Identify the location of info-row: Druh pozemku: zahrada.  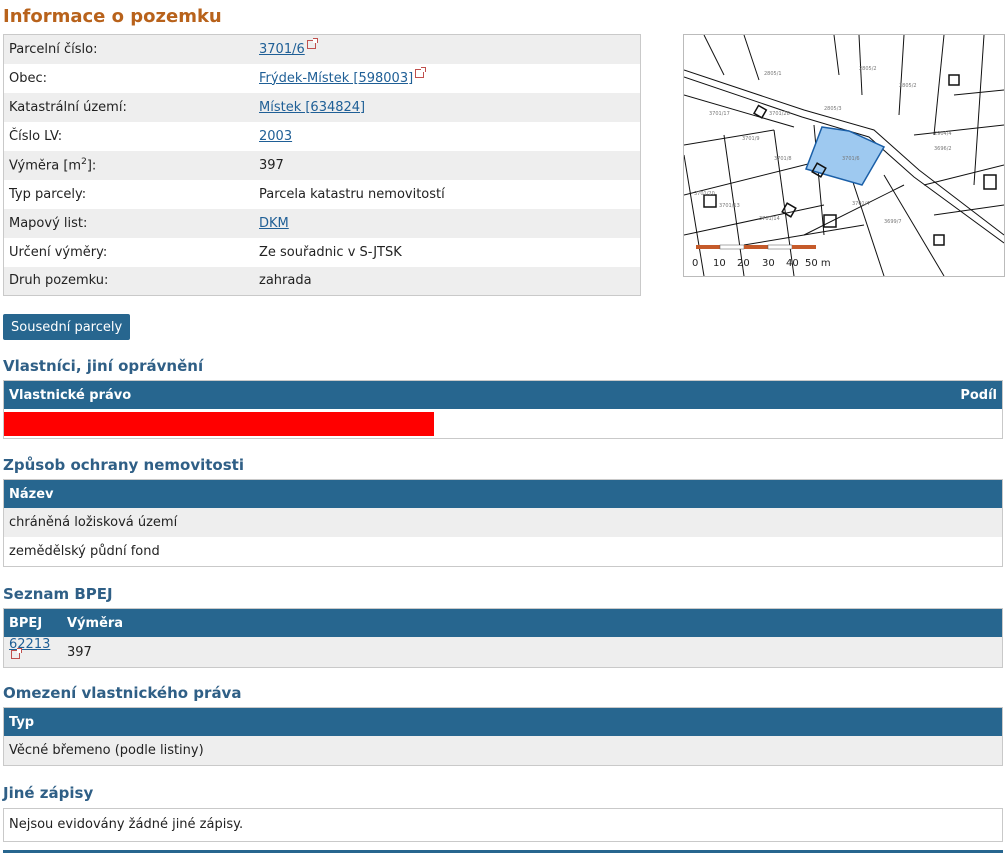
(322, 281).